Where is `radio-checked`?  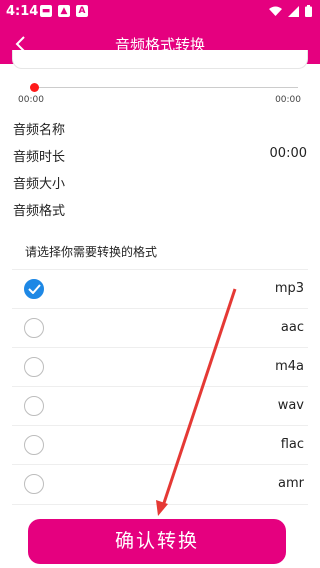
radio-checked is located at coordinates (34, 289).